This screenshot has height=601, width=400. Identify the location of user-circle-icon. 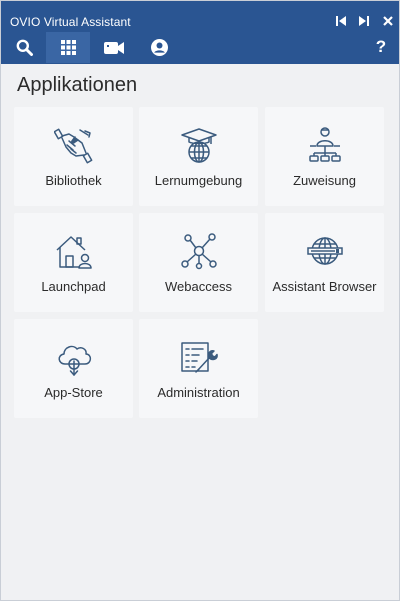
(159, 47).